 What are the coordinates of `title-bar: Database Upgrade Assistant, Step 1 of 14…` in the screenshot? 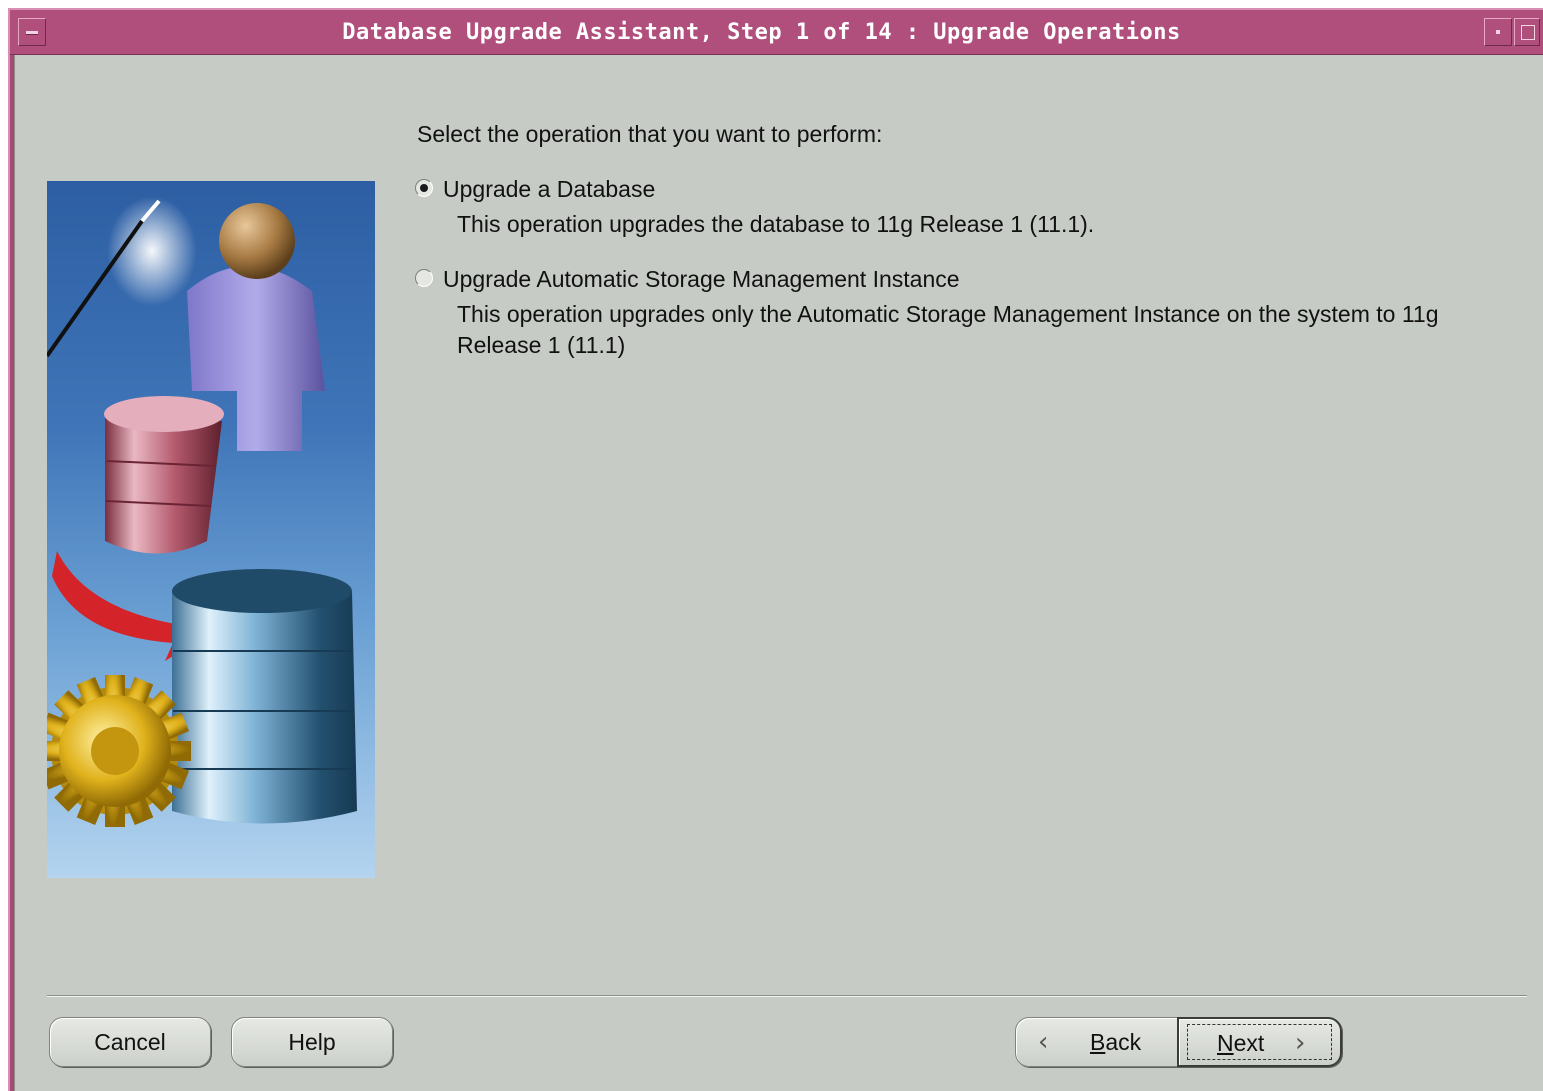 It's located at (776, 32).